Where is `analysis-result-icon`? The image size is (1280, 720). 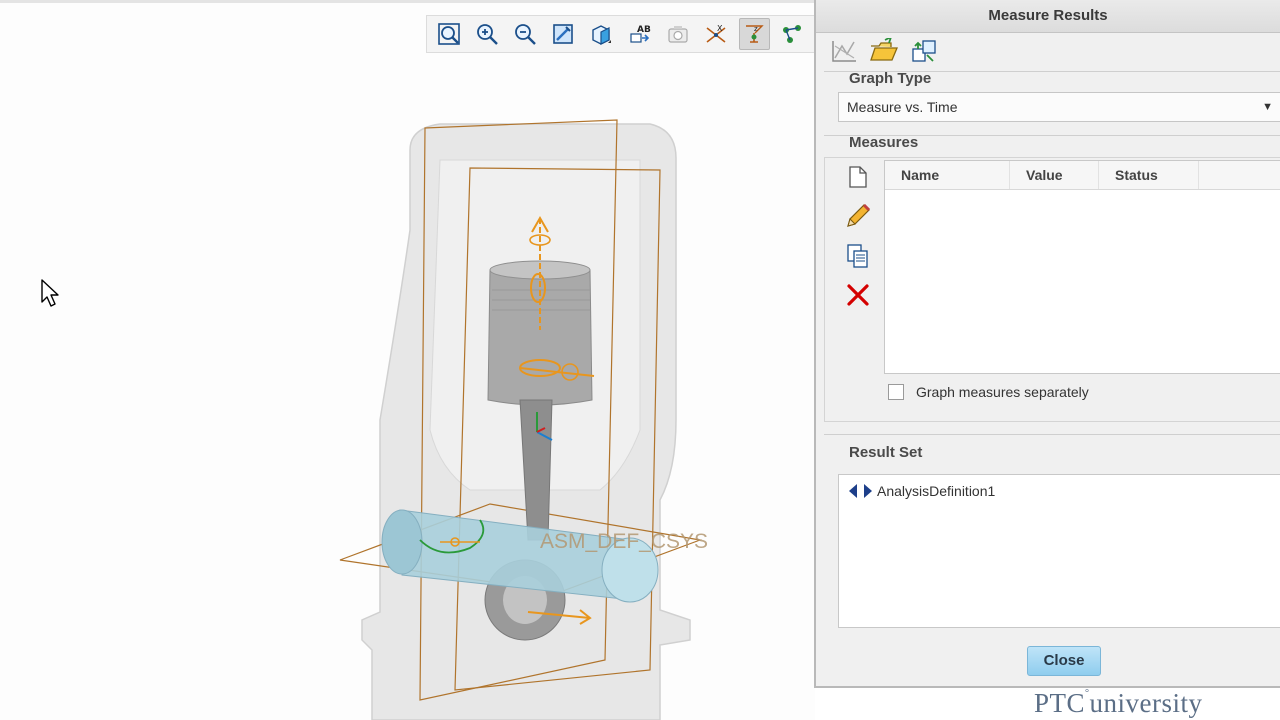
analysis-result-icon is located at coordinates (860, 491).